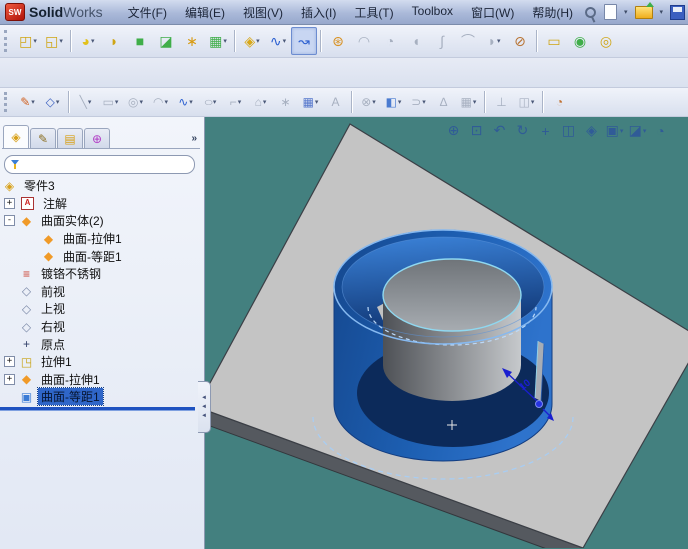 This screenshot has width=688, height=549. What do you see at coordinates (310, 102) in the screenshot?
I see `quick-snaps-button: ▦ ▾` at bounding box center [310, 102].